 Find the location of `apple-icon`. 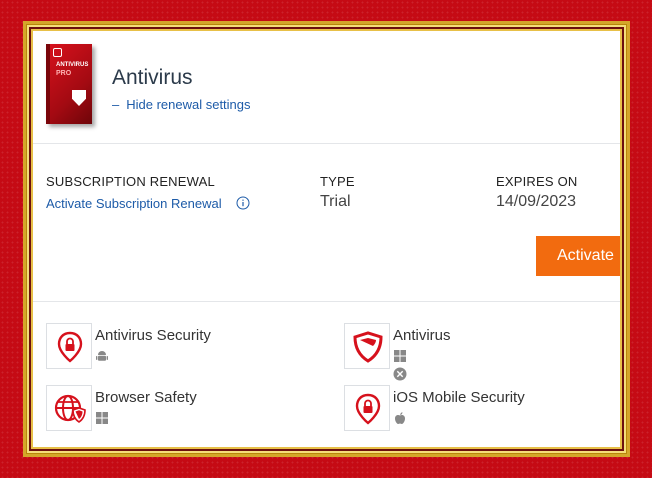

apple-icon is located at coordinates (400, 418).